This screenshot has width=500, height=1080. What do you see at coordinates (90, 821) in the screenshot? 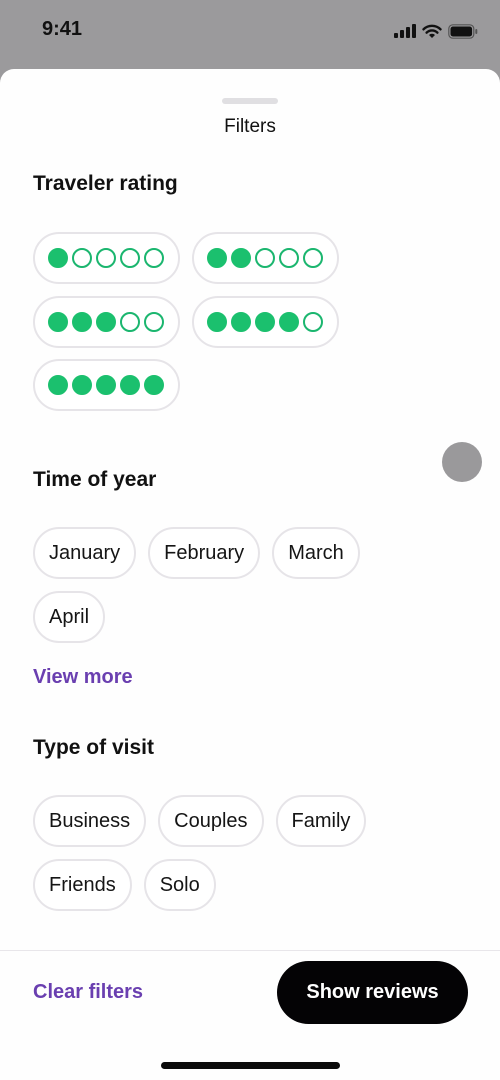
I see `visit-chip-business: Business` at bounding box center [90, 821].